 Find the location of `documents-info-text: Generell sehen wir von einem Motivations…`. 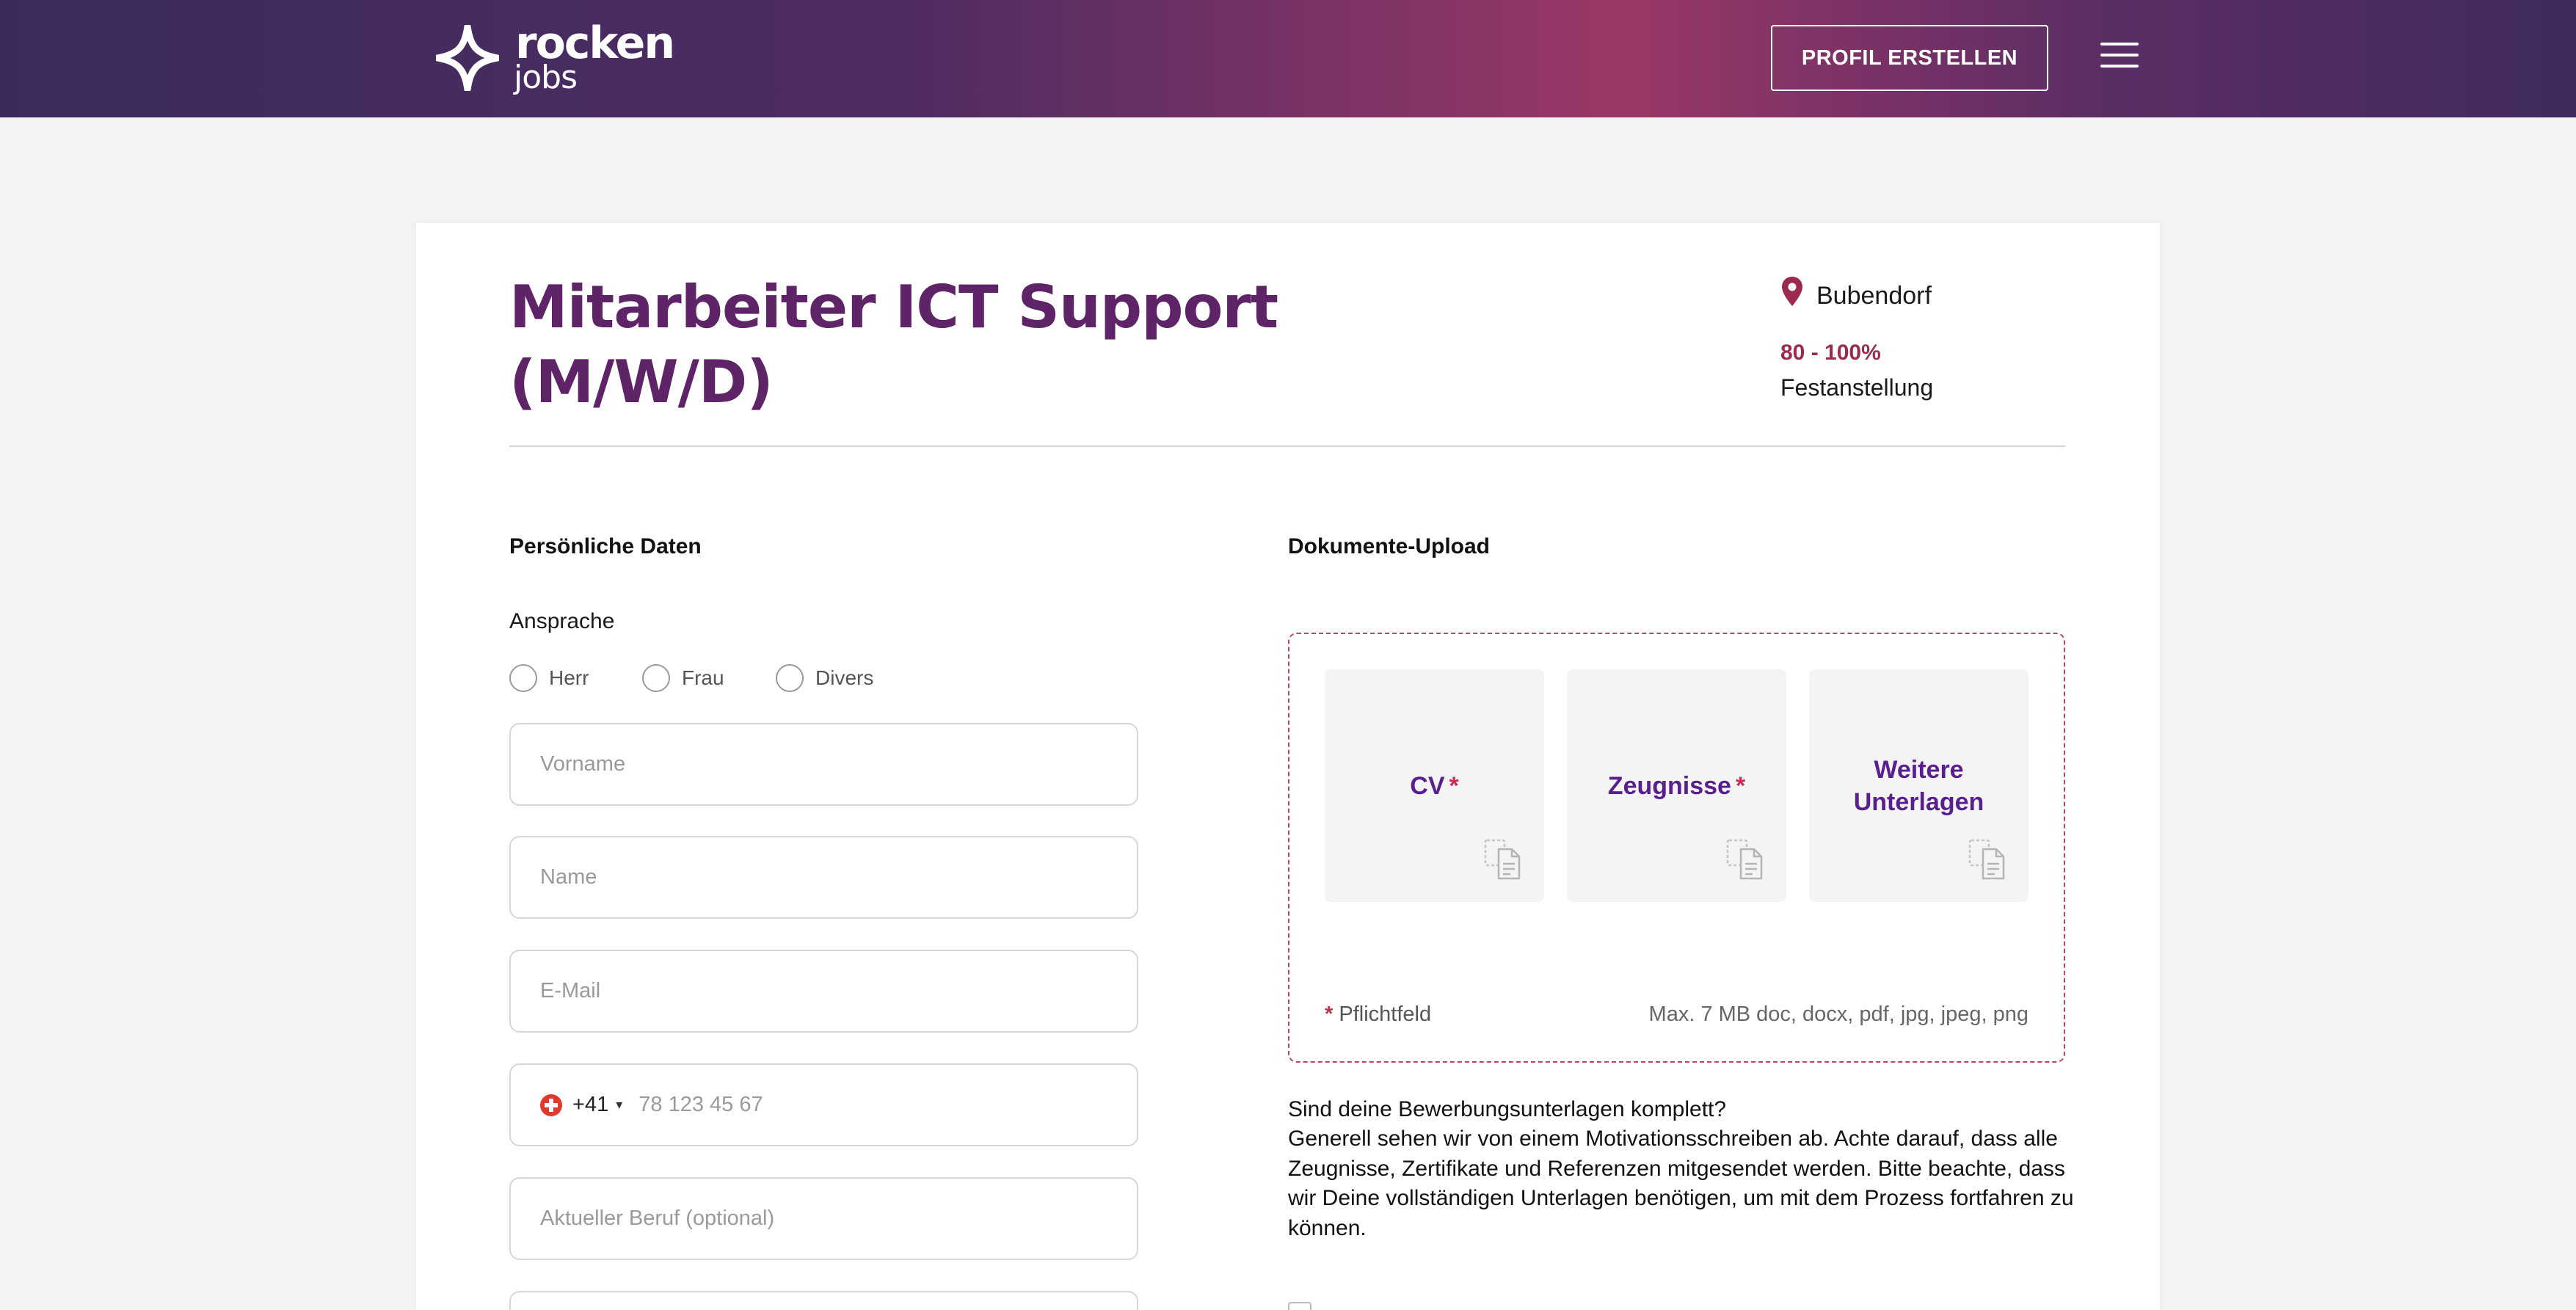

documents-info-text: Generell sehen wir von einem Motivations… is located at coordinates (1681, 1183).